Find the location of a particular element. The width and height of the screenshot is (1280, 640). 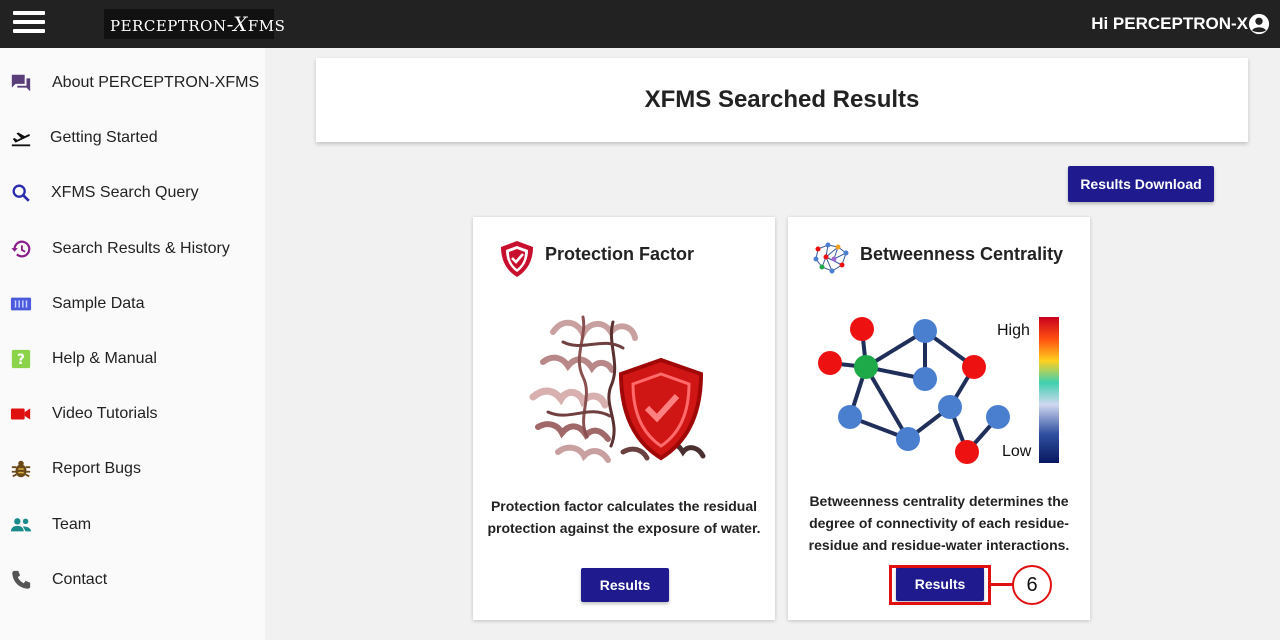

annotation-connector is located at coordinates (1002, 584).